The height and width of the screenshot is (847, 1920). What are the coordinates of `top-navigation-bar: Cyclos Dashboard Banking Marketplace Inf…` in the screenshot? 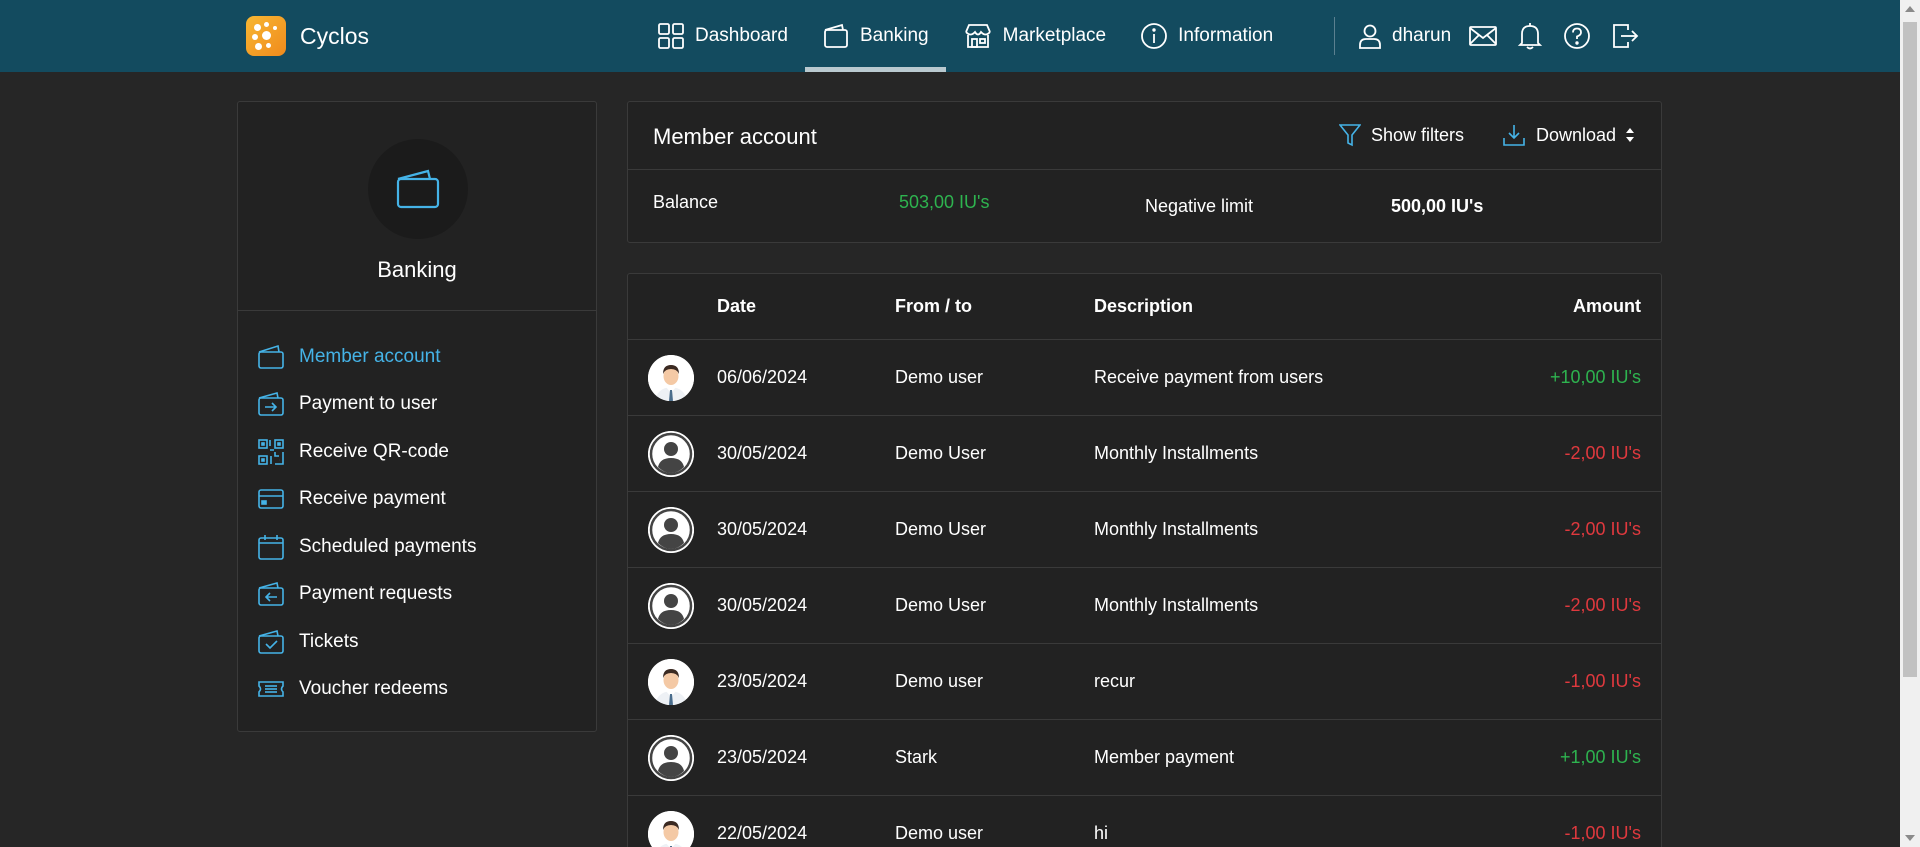 It's located at (950, 36).